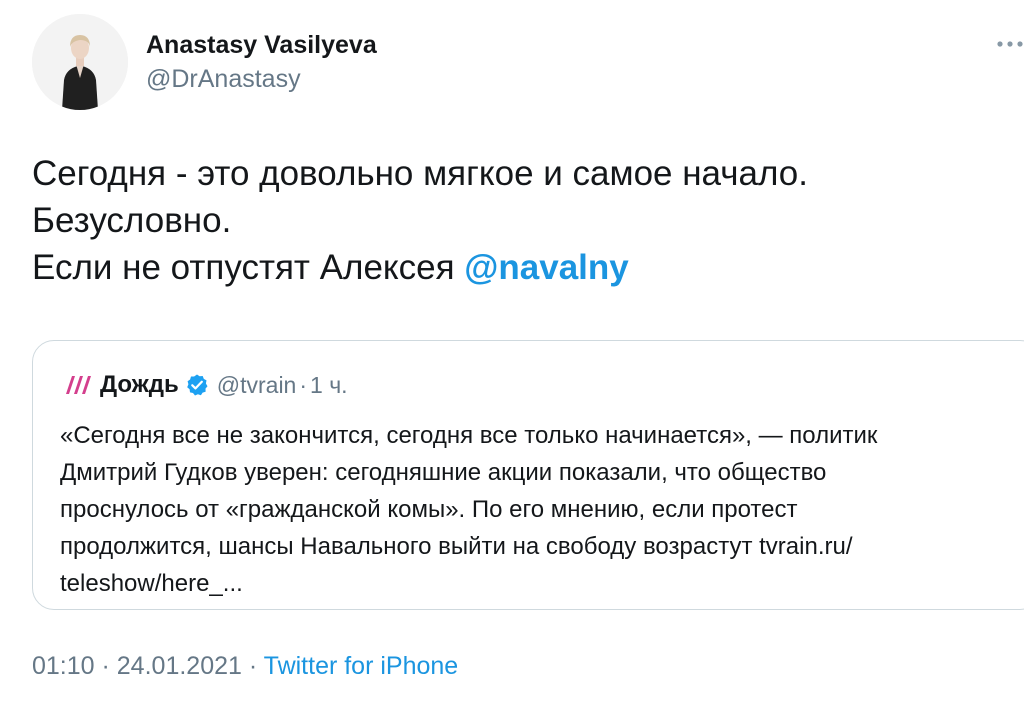 The height and width of the screenshot is (704, 1024). I want to click on tweet-metadata: 01:10 · 24.01.2021 · Twitter for iPhone, so click(245, 666).